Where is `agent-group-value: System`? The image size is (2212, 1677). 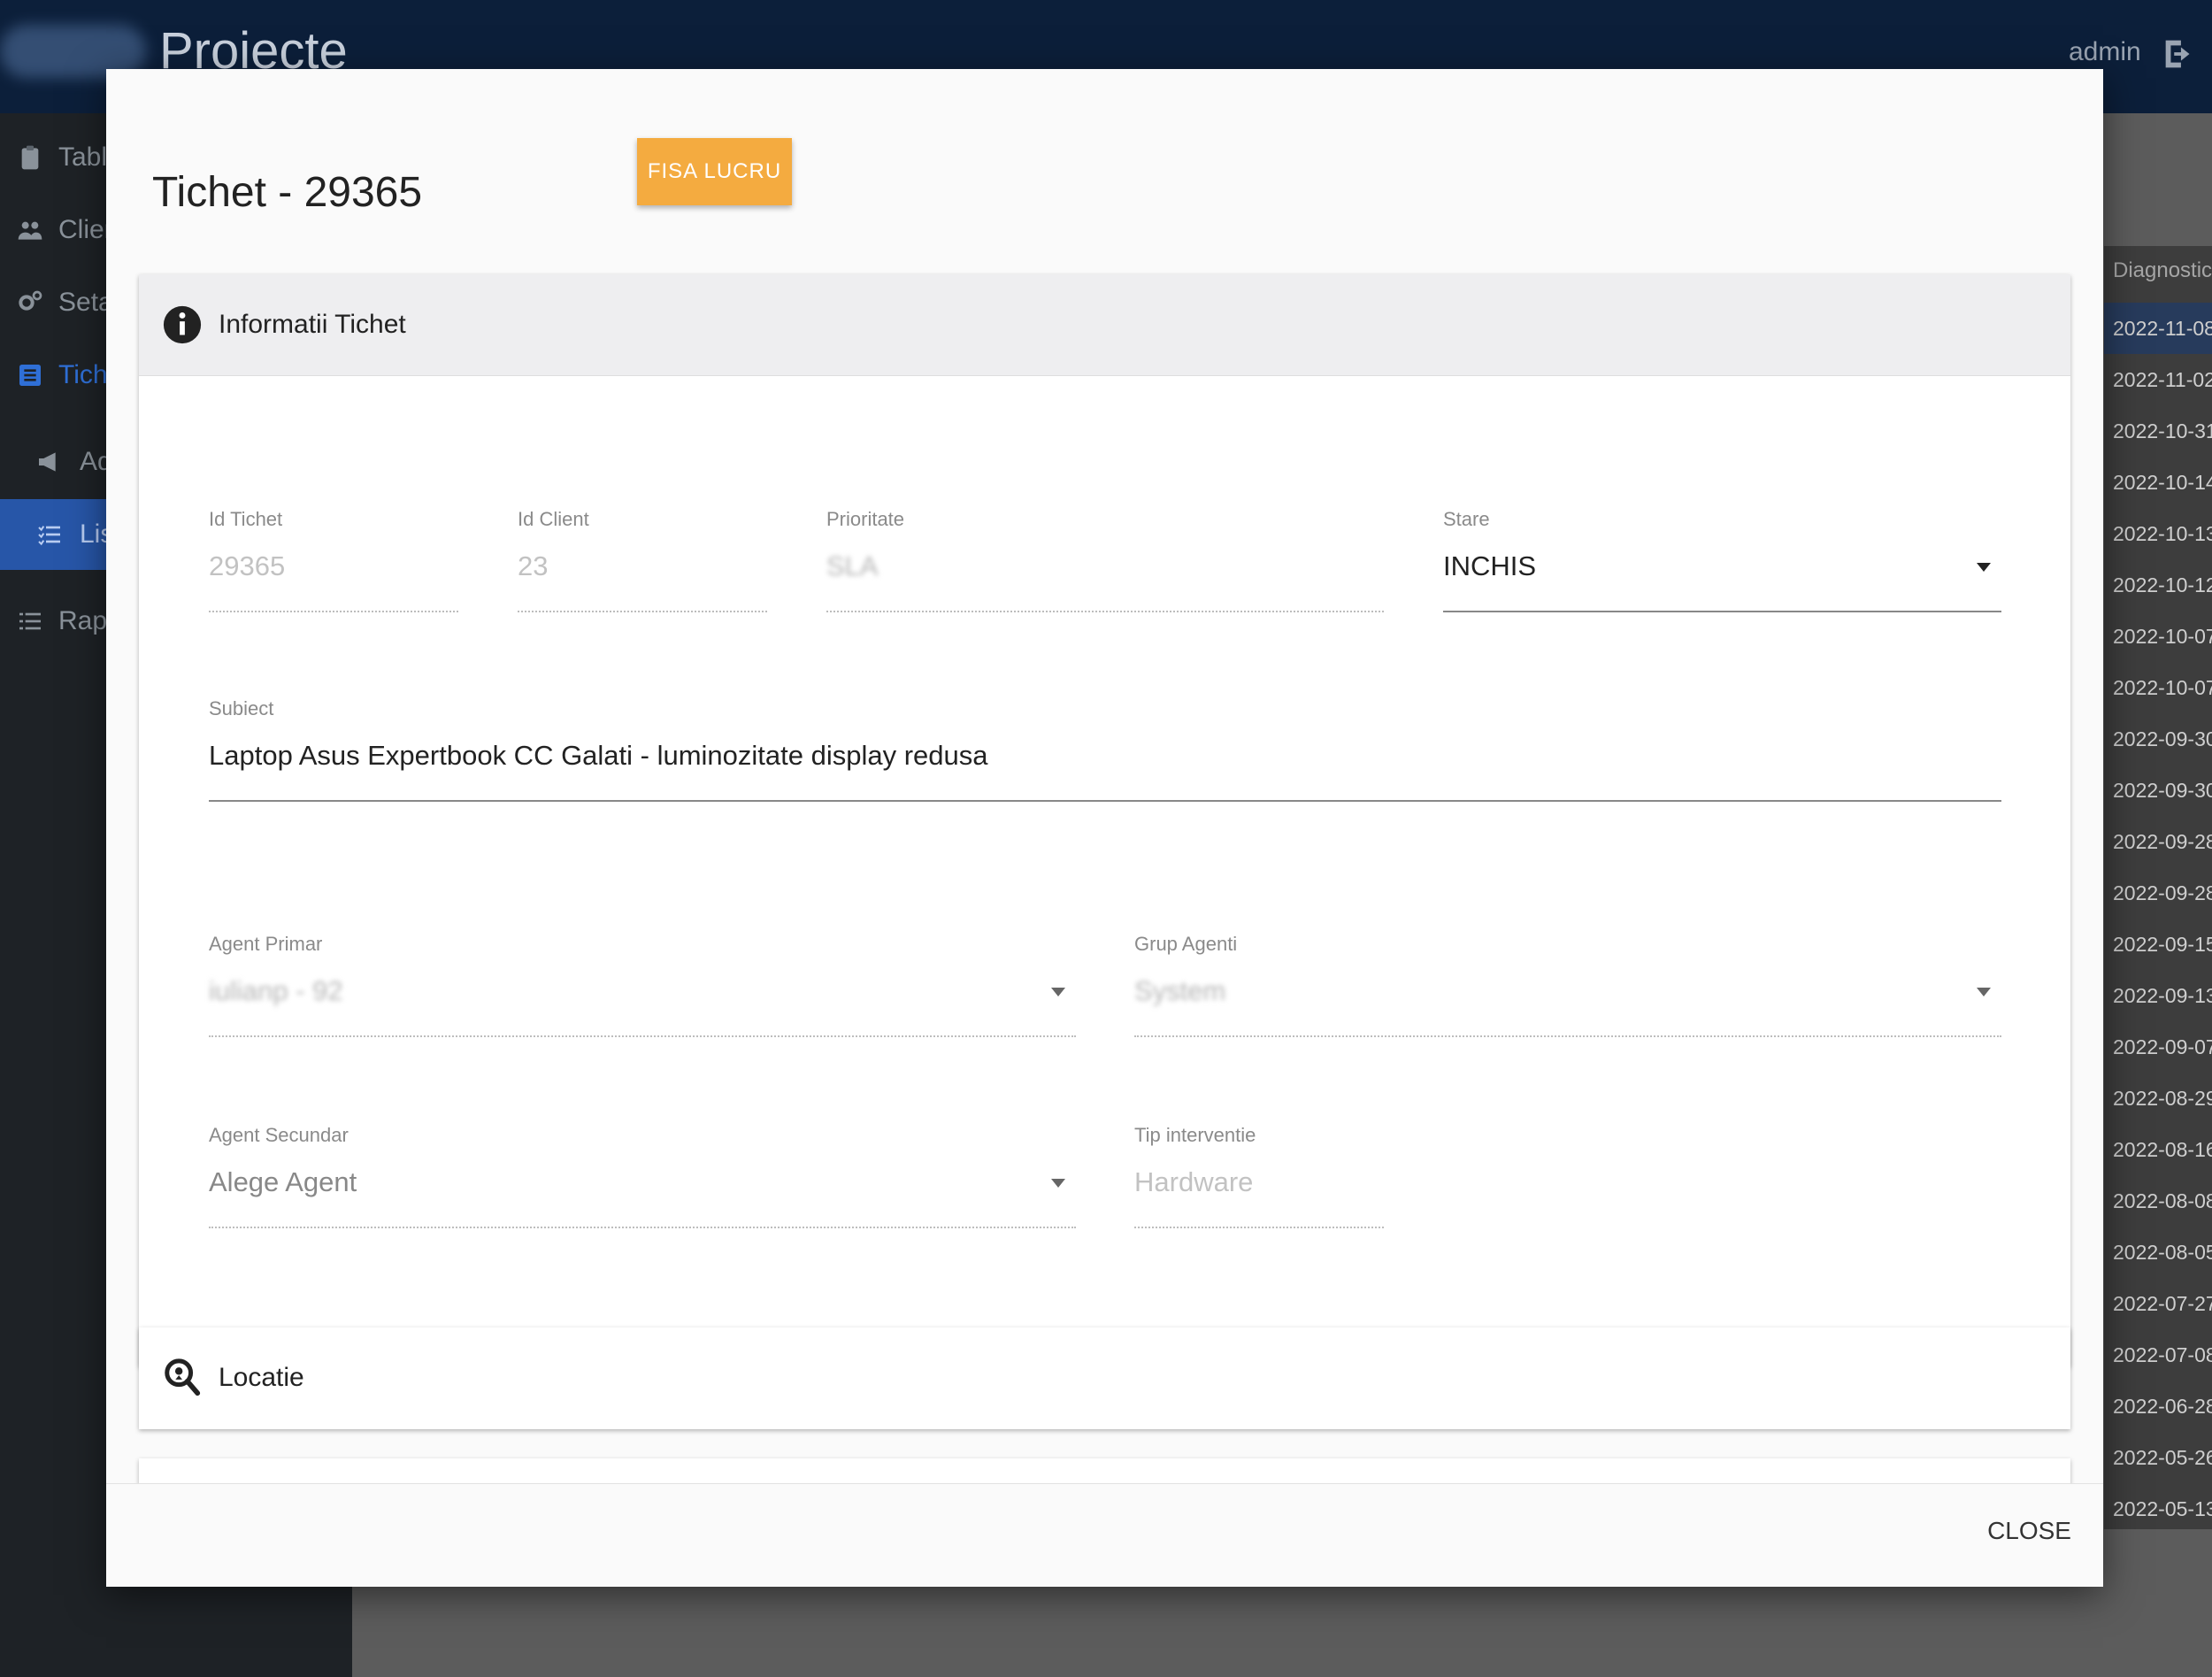
agent-group-value: System is located at coordinates (1180, 990).